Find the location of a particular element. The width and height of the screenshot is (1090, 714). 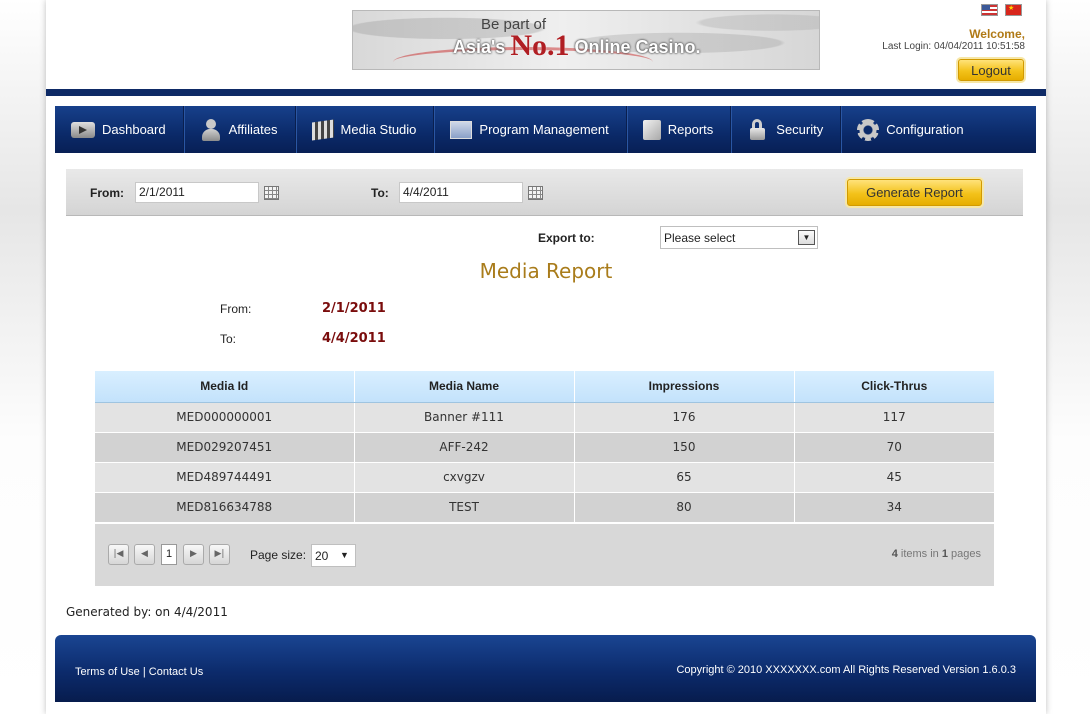

terms-of-use-link: Terms of Use is located at coordinates (107, 672).